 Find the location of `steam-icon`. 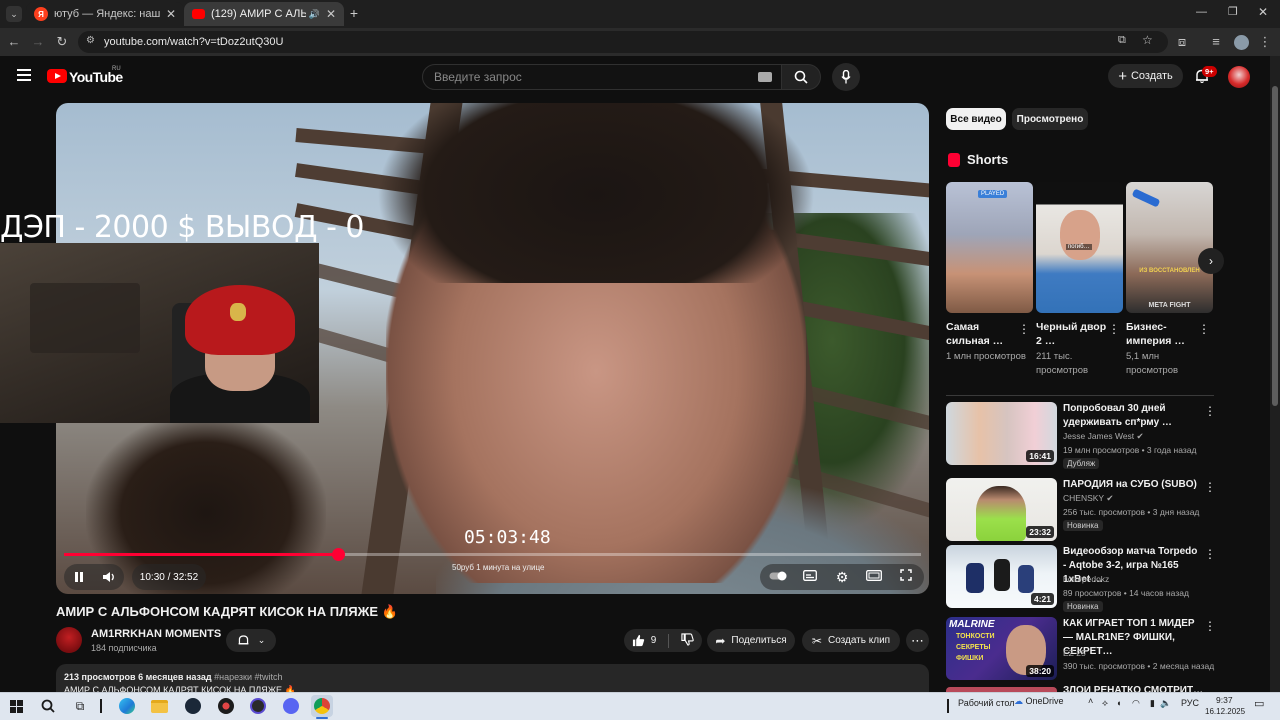

steam-icon is located at coordinates (193, 706).